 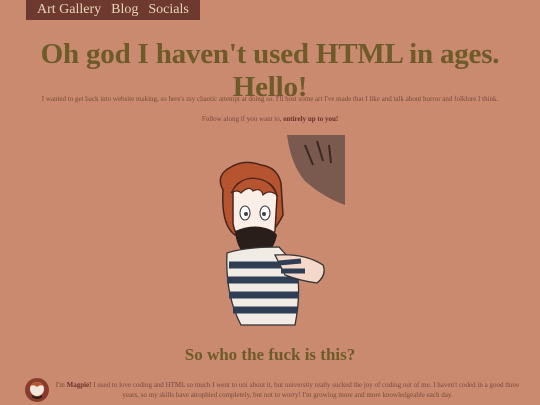 What do you see at coordinates (37, 390) in the screenshot?
I see `avatar-sticker-icon` at bounding box center [37, 390].